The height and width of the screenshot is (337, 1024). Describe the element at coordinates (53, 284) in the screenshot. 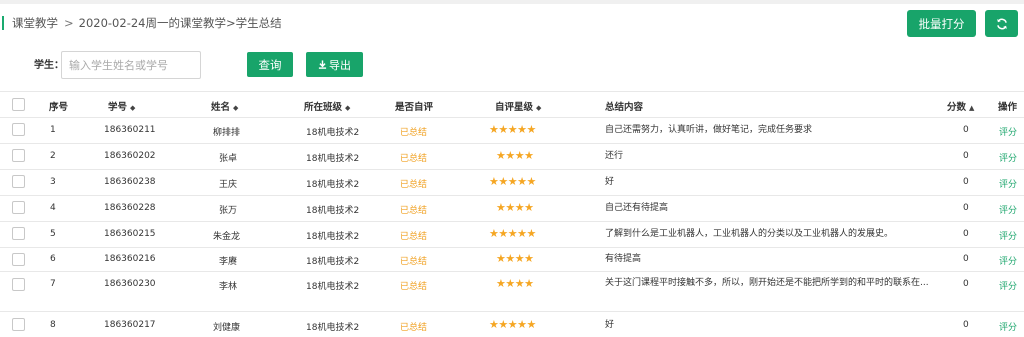

I see `row-index: 7` at that location.